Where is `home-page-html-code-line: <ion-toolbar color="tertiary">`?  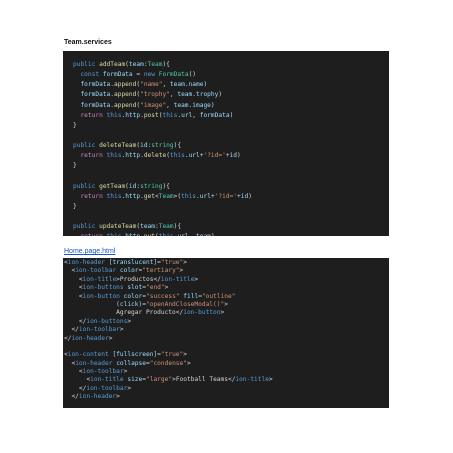 home-page-html-code-line: <ion-toolbar color="tertiary"> is located at coordinates (127, 271).